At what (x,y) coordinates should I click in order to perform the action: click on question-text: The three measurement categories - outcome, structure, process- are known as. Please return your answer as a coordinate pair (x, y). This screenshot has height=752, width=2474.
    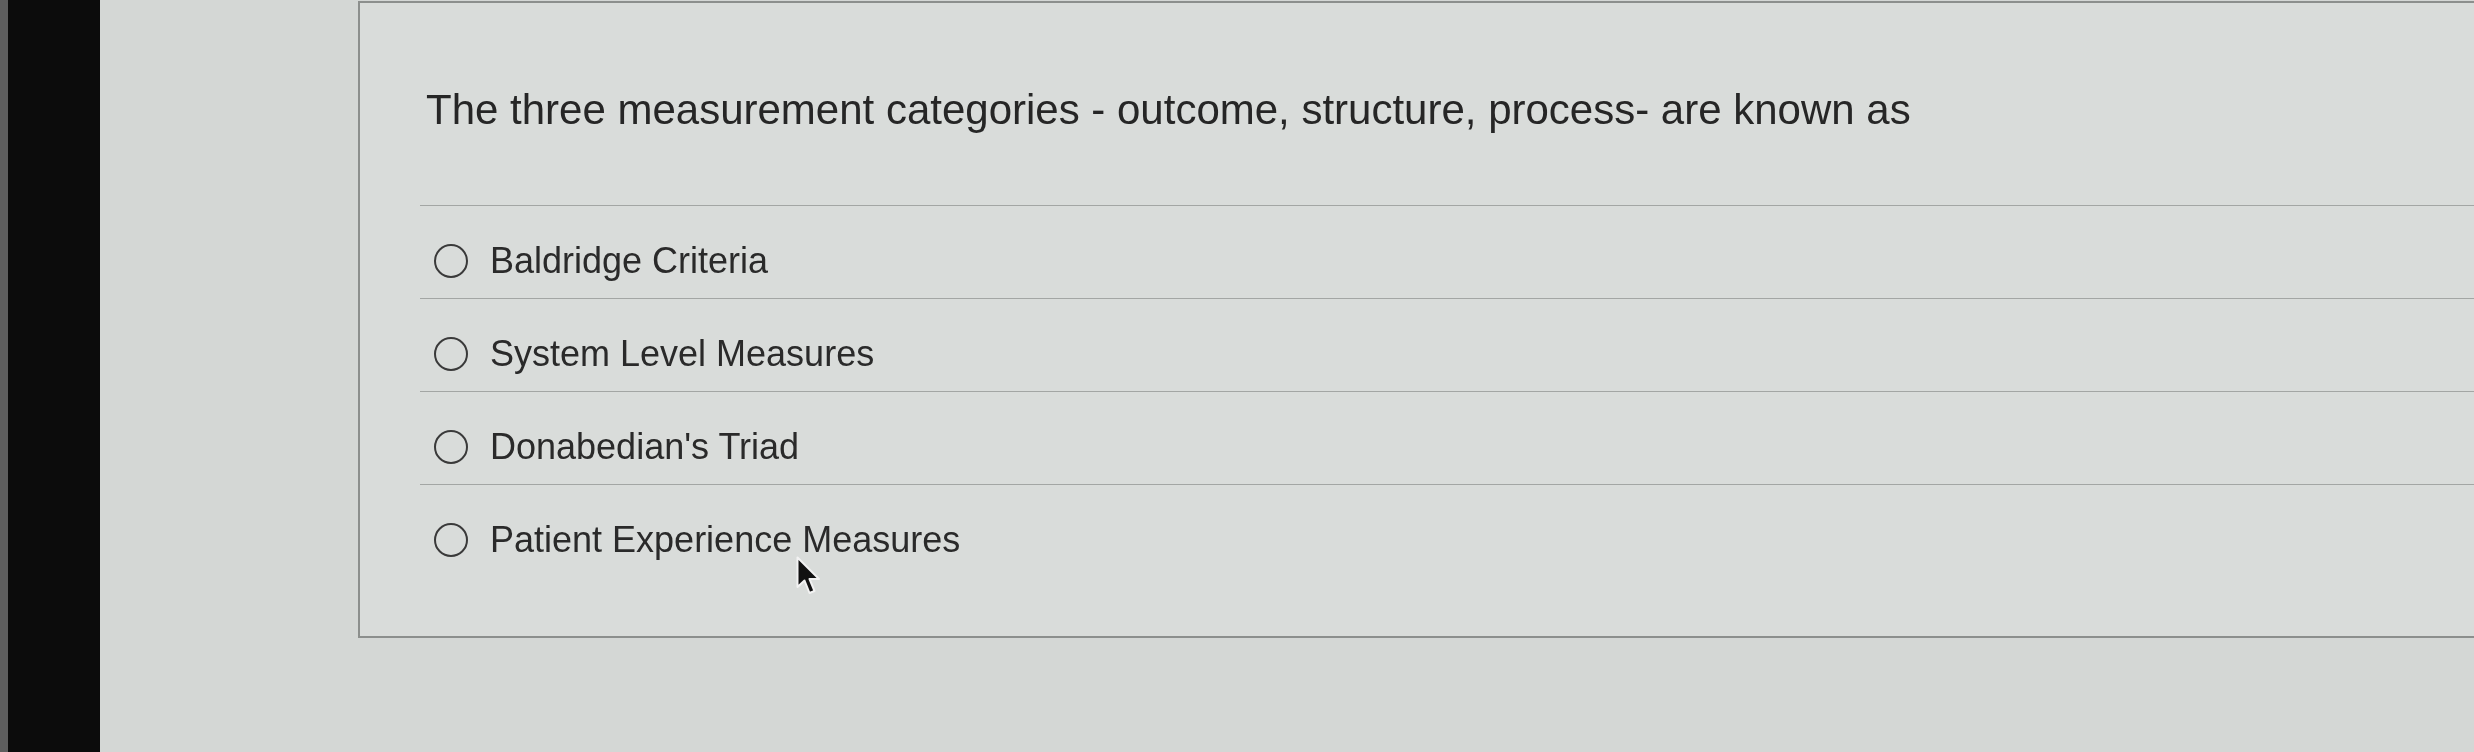
    Looking at the image, I should click on (1168, 110).